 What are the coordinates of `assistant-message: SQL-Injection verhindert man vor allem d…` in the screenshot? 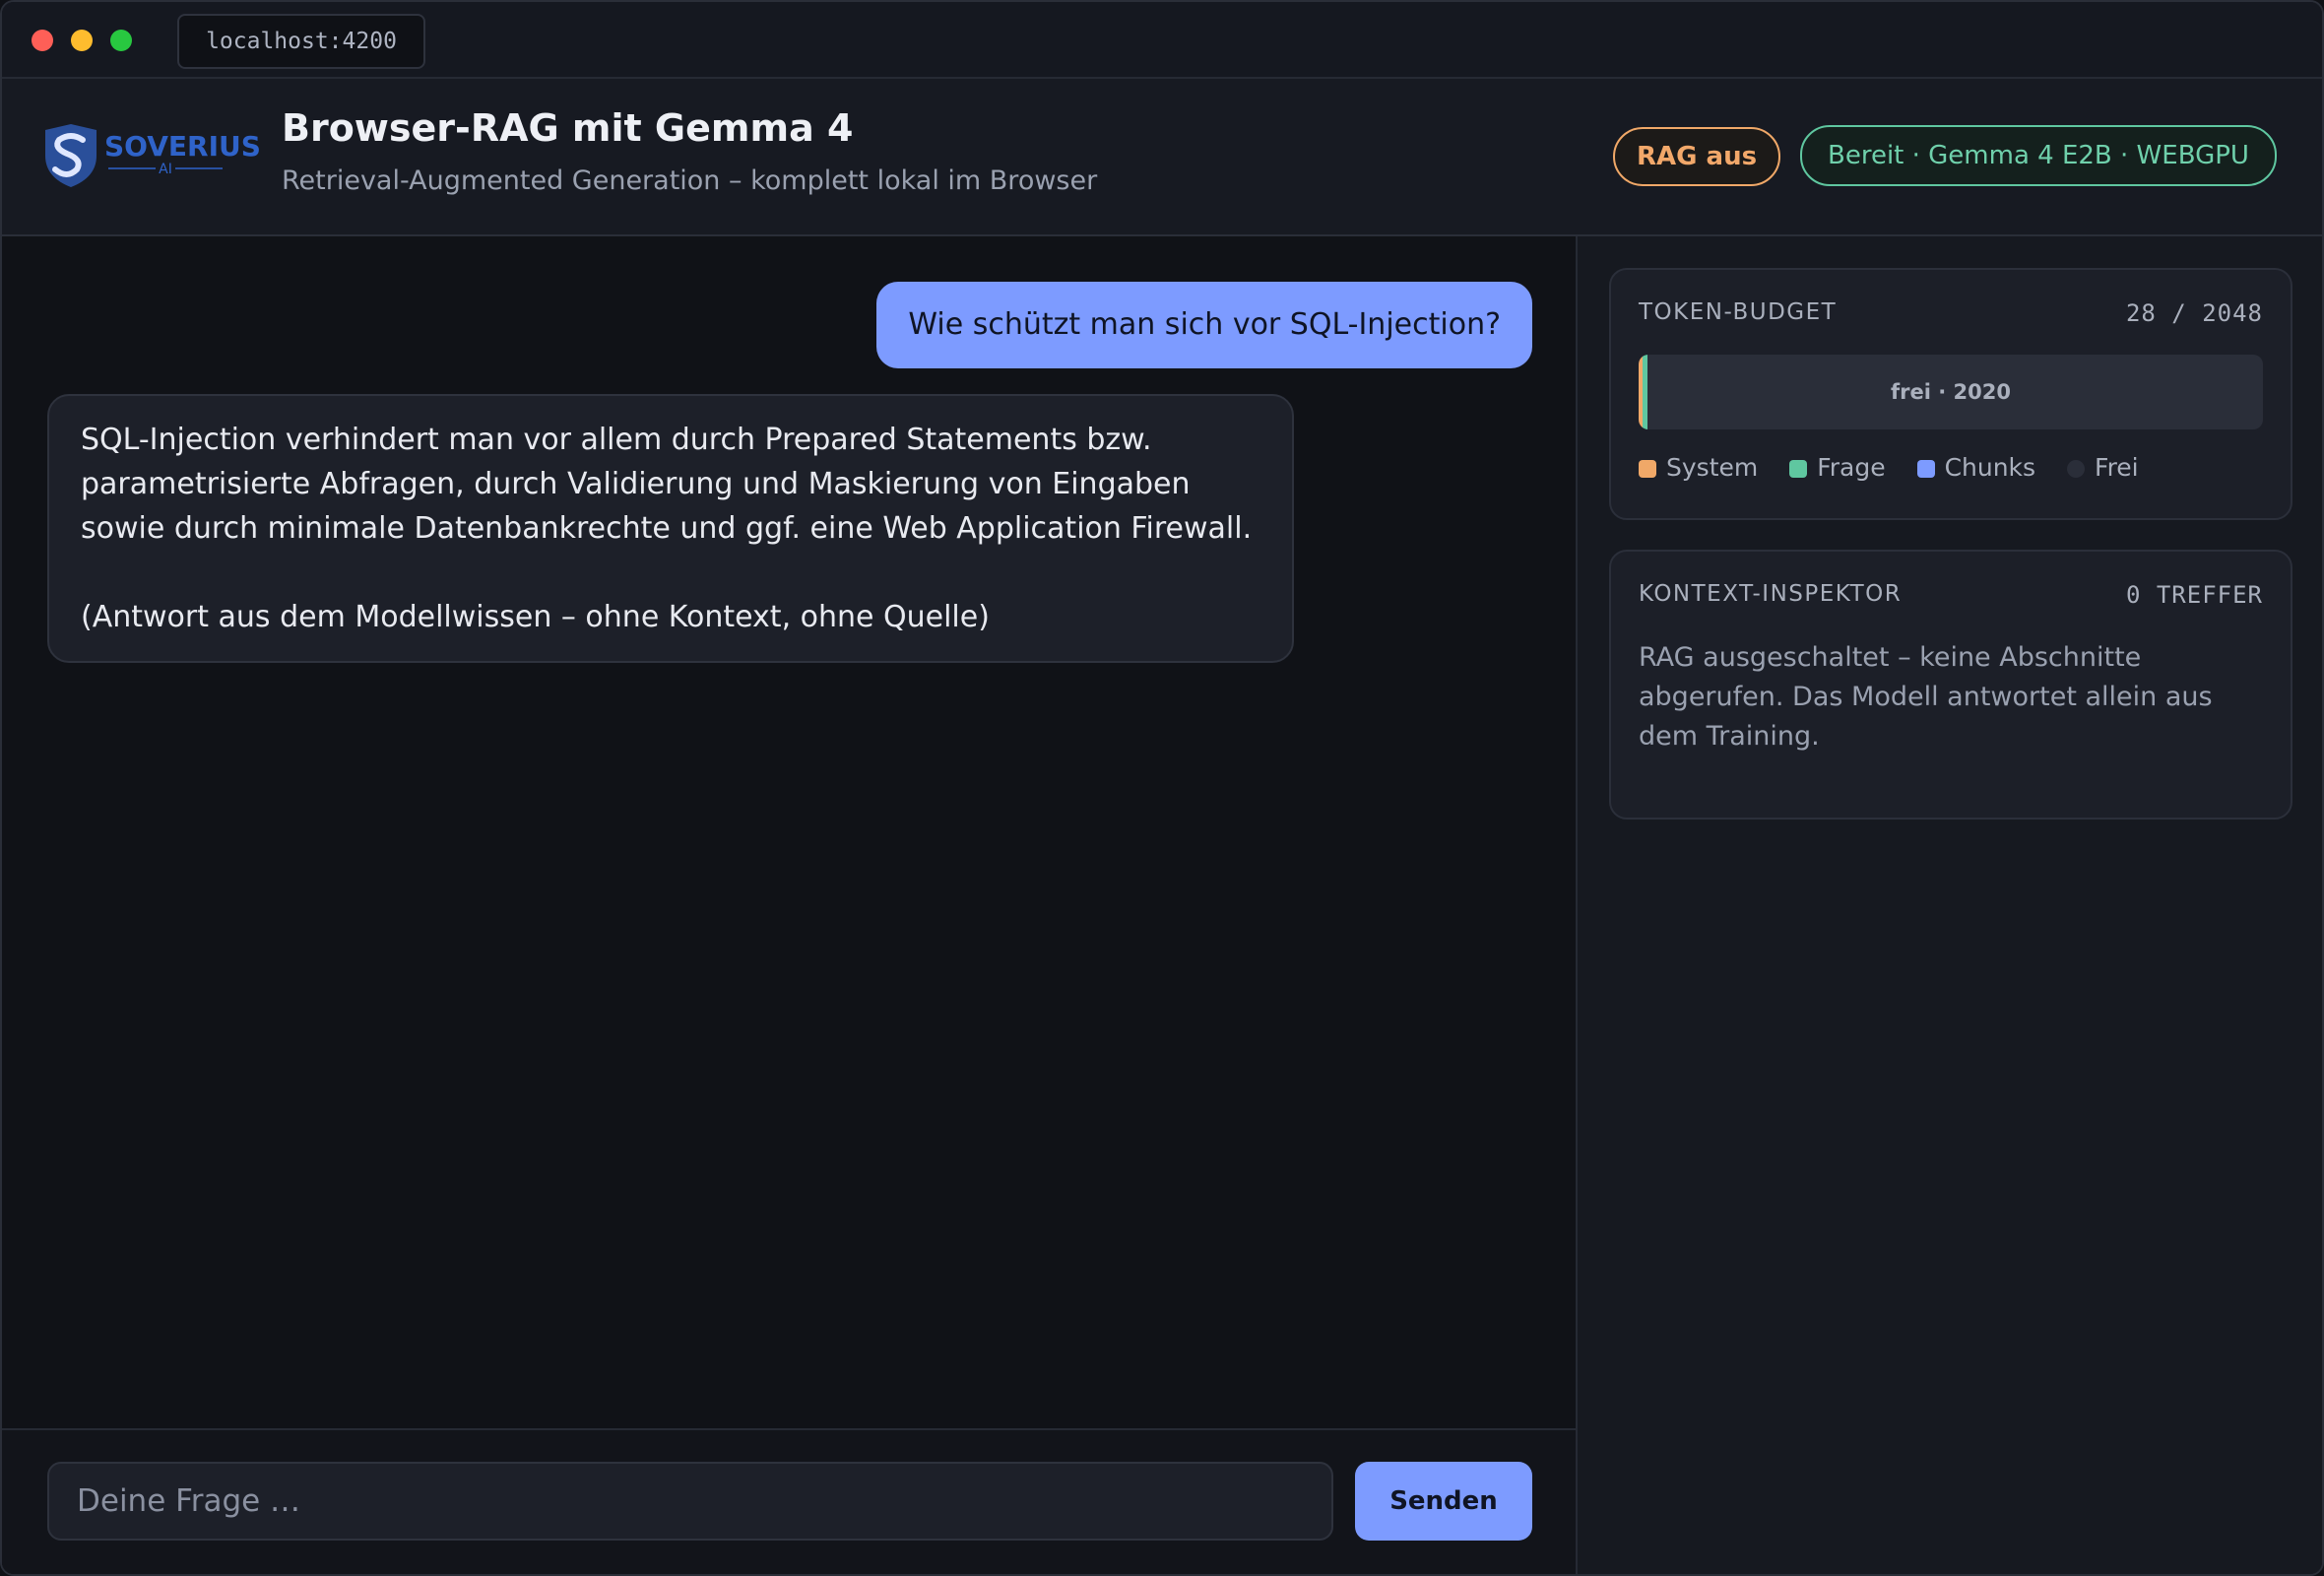 It's located at (671, 528).